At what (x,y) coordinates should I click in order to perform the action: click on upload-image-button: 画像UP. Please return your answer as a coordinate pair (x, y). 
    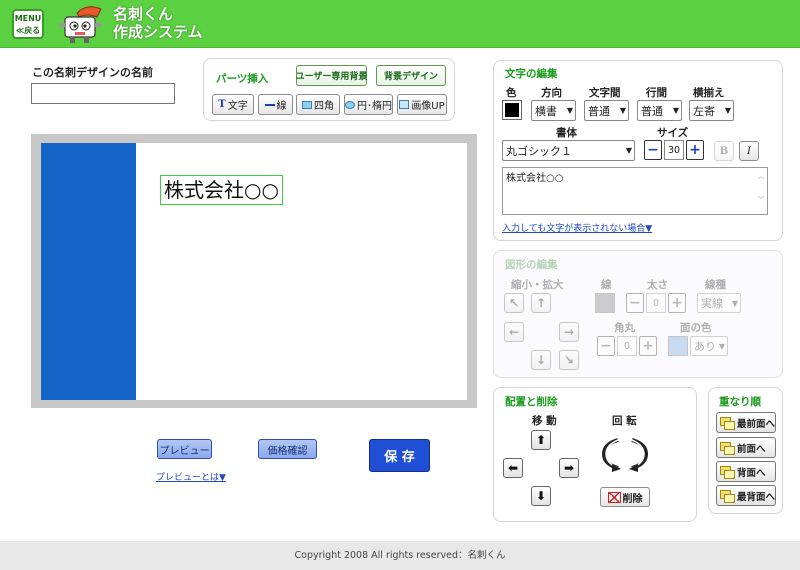
    Looking at the image, I should click on (422, 104).